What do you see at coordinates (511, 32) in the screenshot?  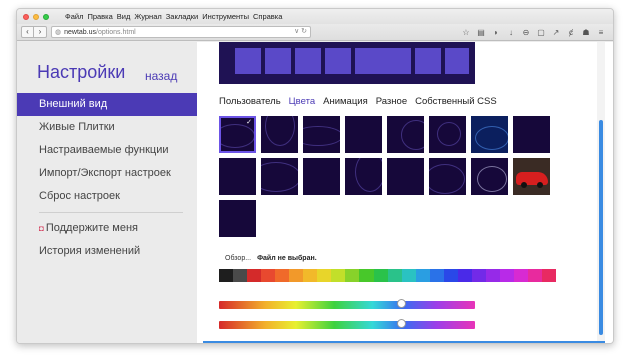 I see `download-icon: ↓` at bounding box center [511, 32].